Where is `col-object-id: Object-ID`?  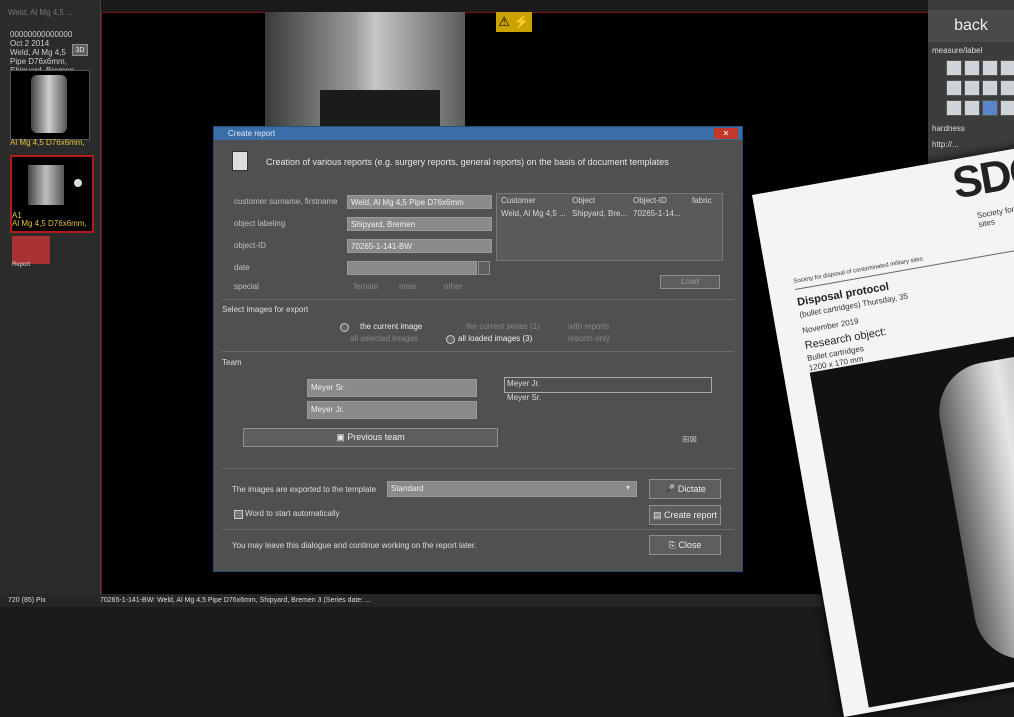 col-object-id: Object-ID is located at coordinates (650, 200).